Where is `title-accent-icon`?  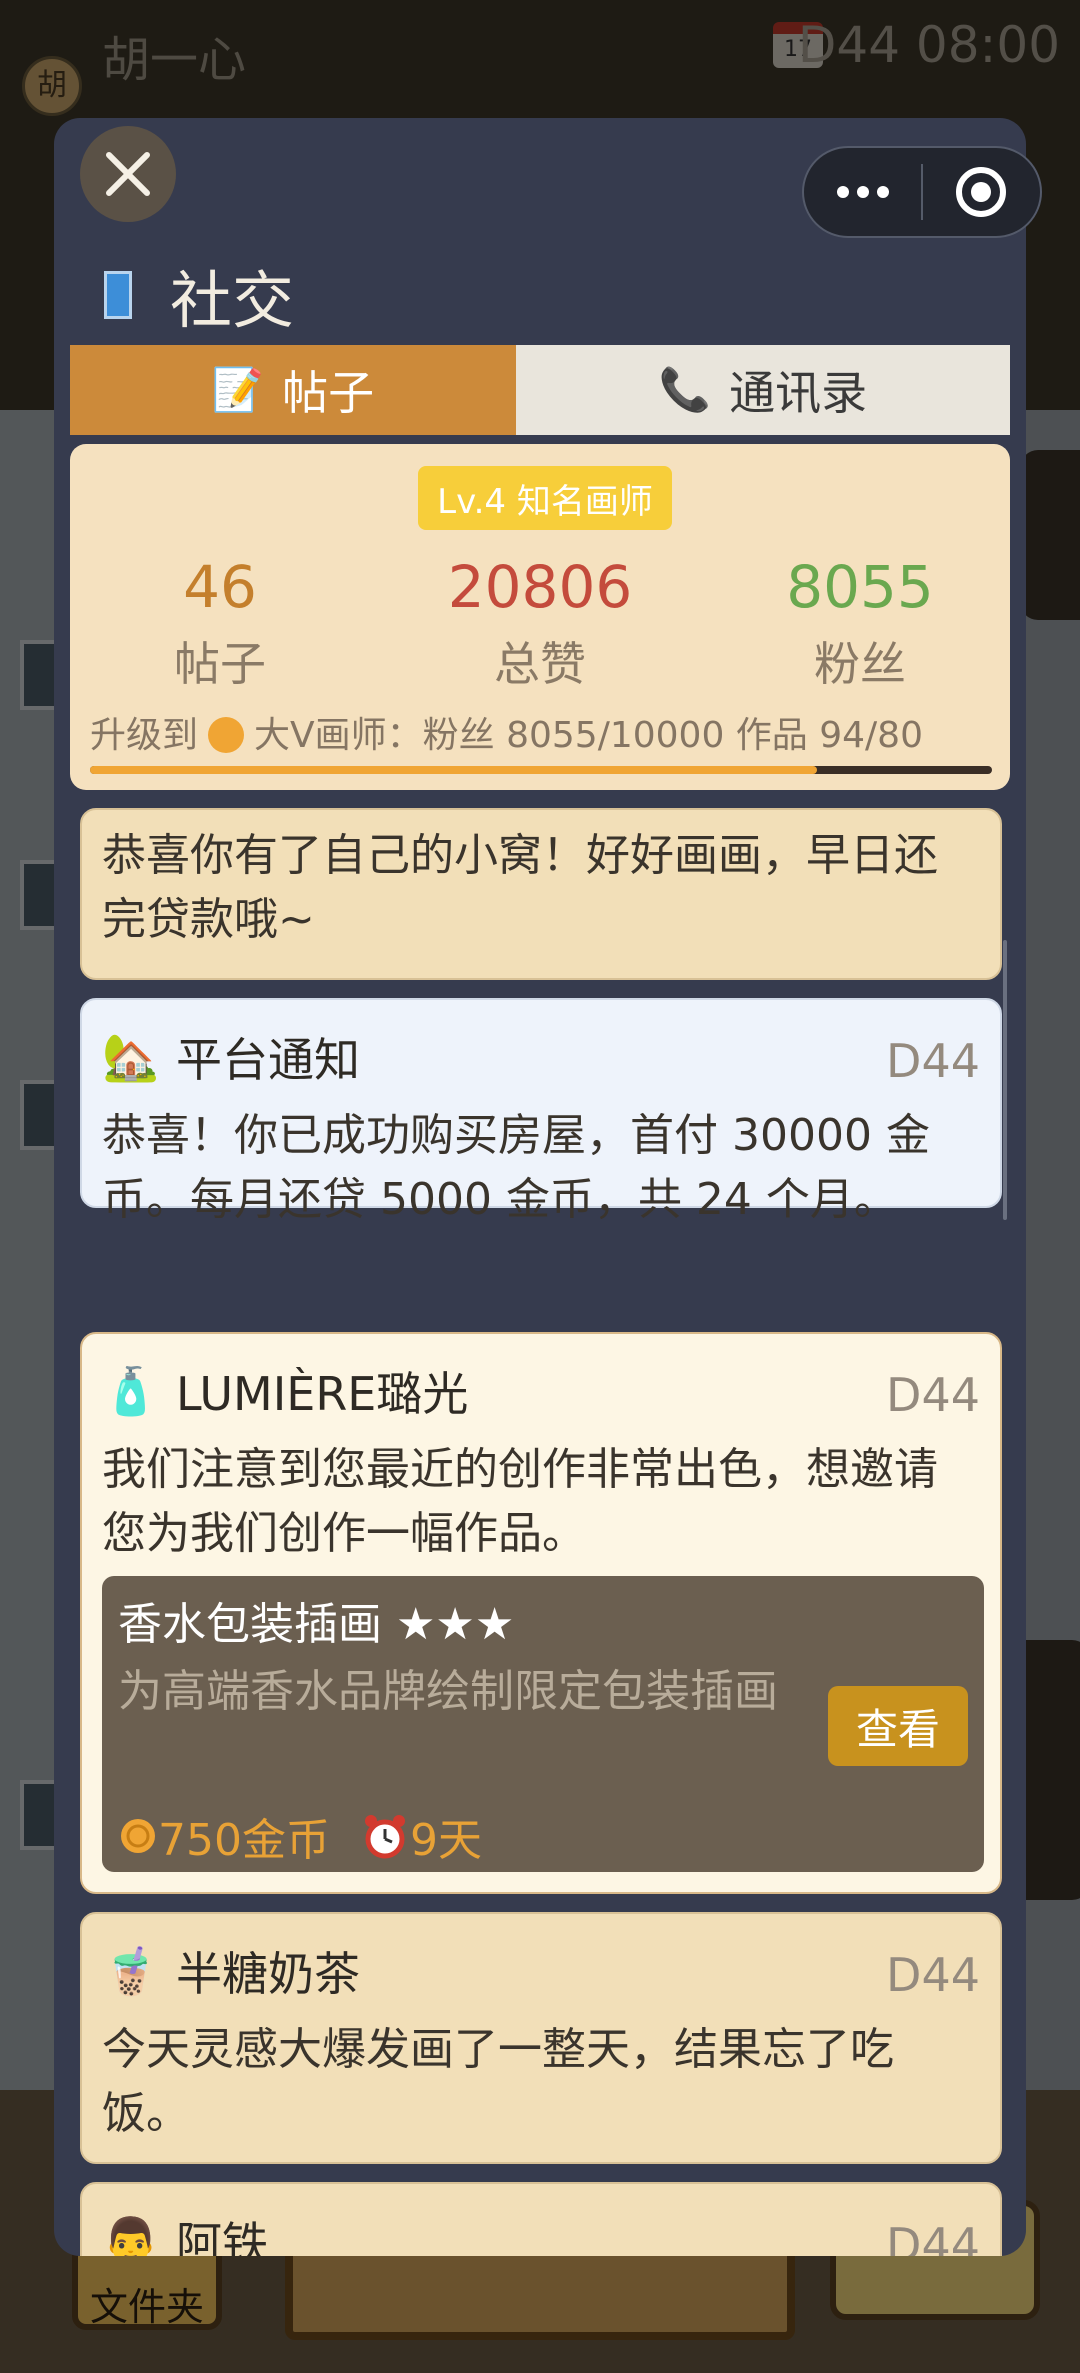 title-accent-icon is located at coordinates (118, 295).